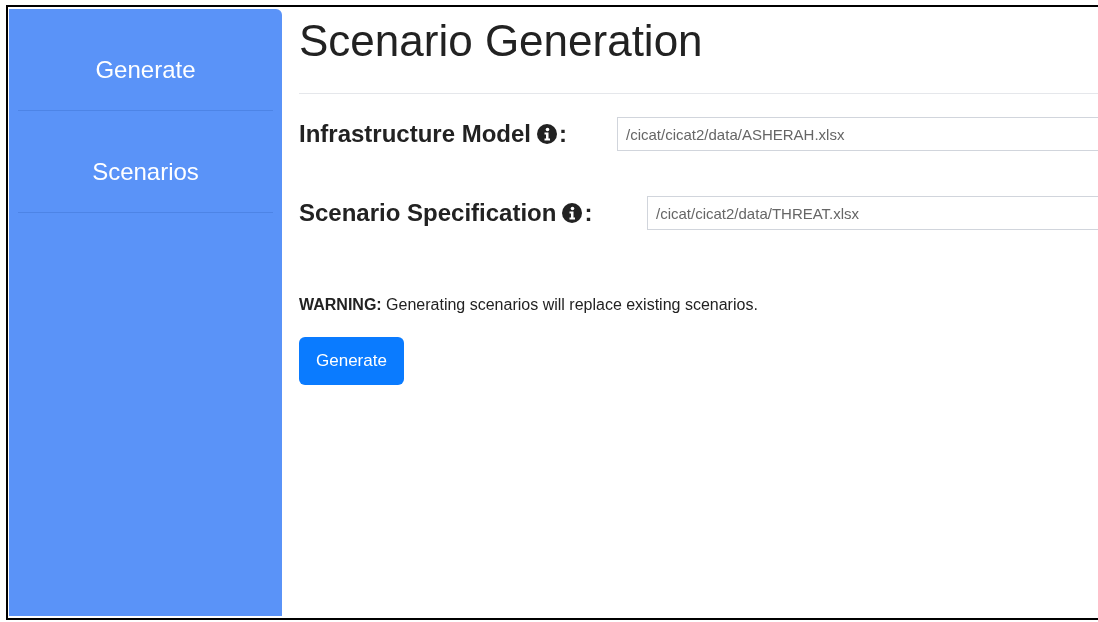  What do you see at coordinates (529, 305) in the screenshot?
I see `warning-text: WARNING: Generating scenarios will replace existing scenarios.` at bounding box center [529, 305].